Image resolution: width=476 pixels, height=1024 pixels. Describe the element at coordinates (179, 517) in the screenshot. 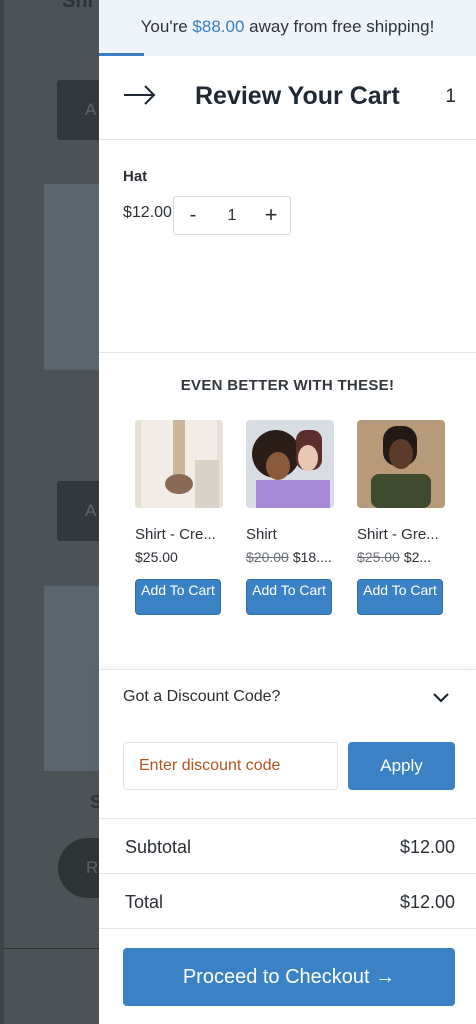

I see `upsell-product: Shirt - Cre... $25.00 Add To Cart` at that location.